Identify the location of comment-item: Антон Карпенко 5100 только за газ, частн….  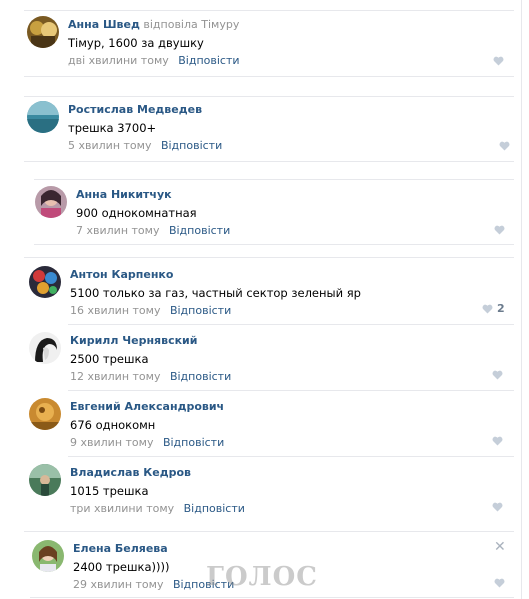
(274, 294).